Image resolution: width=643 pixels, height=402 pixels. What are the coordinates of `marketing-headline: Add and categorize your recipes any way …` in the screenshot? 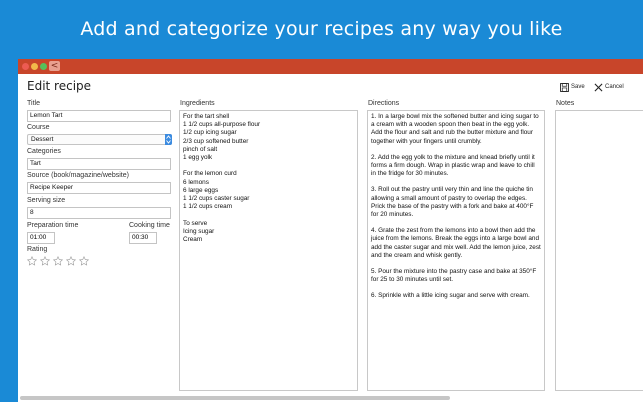 It's located at (321, 29).